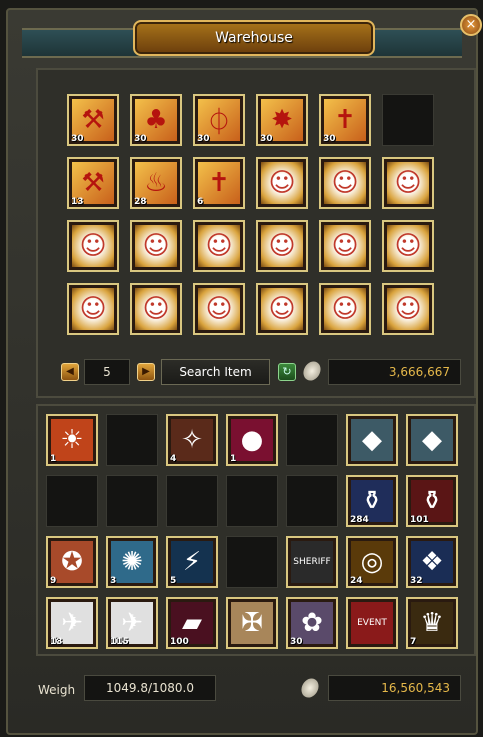  What do you see at coordinates (432, 501) in the screenshot?
I see `item-slot: ⚱ 101` at bounding box center [432, 501].